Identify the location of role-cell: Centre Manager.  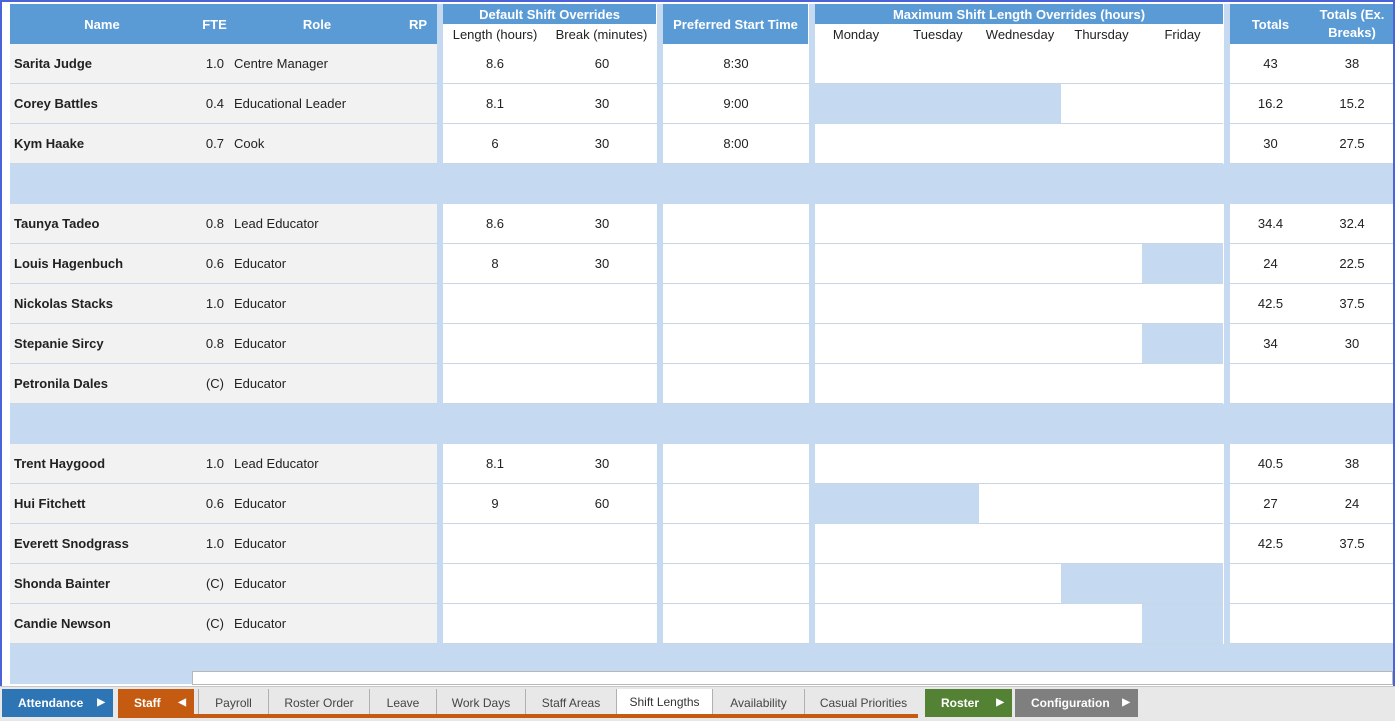
(314, 64).